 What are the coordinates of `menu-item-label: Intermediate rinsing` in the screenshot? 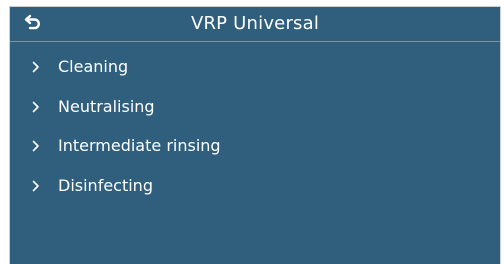 It's located at (139, 145).